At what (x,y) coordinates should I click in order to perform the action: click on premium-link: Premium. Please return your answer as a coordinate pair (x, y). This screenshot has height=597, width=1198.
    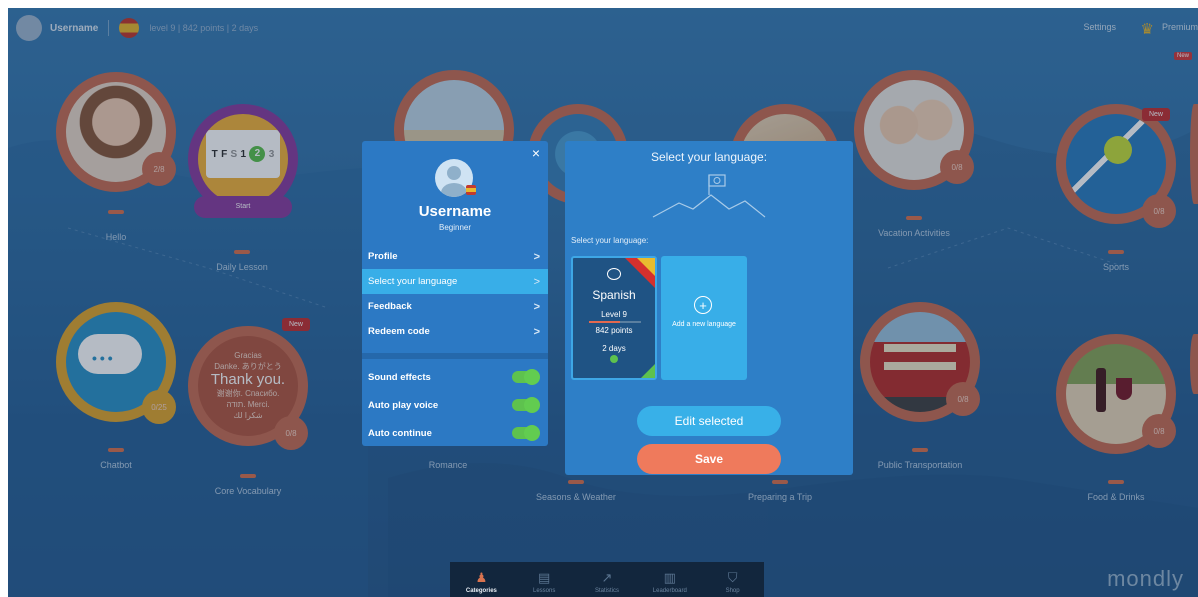
    Looking at the image, I should click on (1180, 27).